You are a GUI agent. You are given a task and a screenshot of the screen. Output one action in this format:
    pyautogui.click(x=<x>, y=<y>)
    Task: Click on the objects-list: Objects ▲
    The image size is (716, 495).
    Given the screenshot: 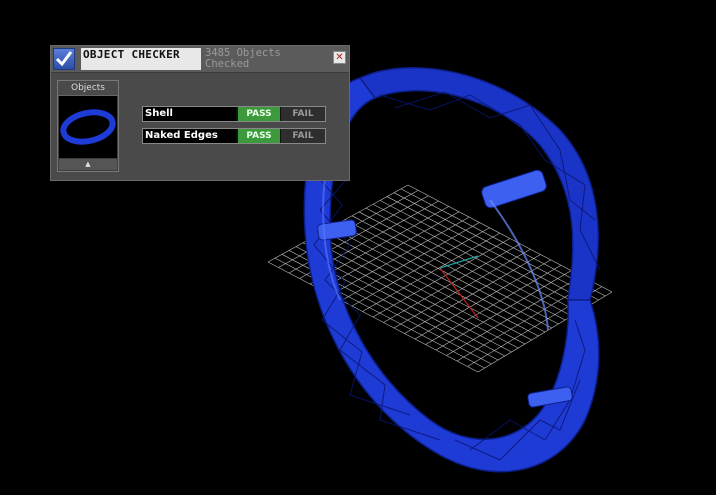 What is the action you would take?
    pyautogui.click(x=88, y=126)
    